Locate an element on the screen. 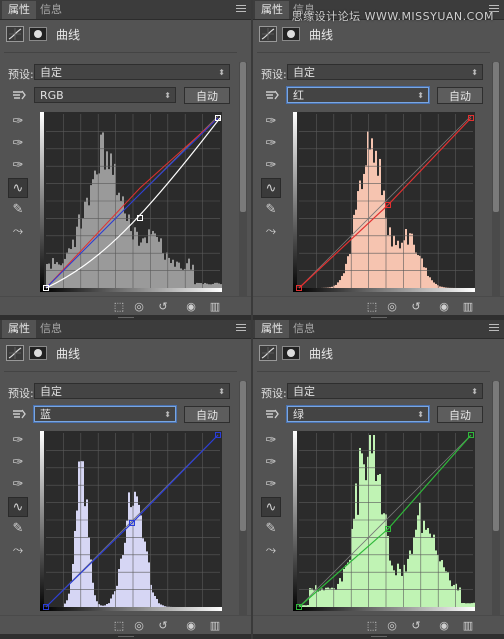 The image size is (504, 639). channel-dropdown: 绿⬍ is located at coordinates (358, 414).